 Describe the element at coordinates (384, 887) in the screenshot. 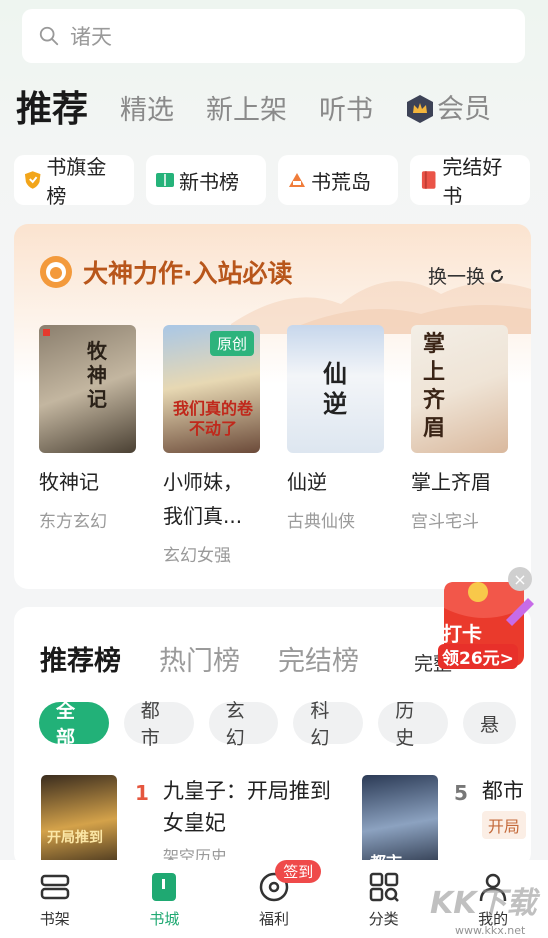

I see `category-icon` at that location.